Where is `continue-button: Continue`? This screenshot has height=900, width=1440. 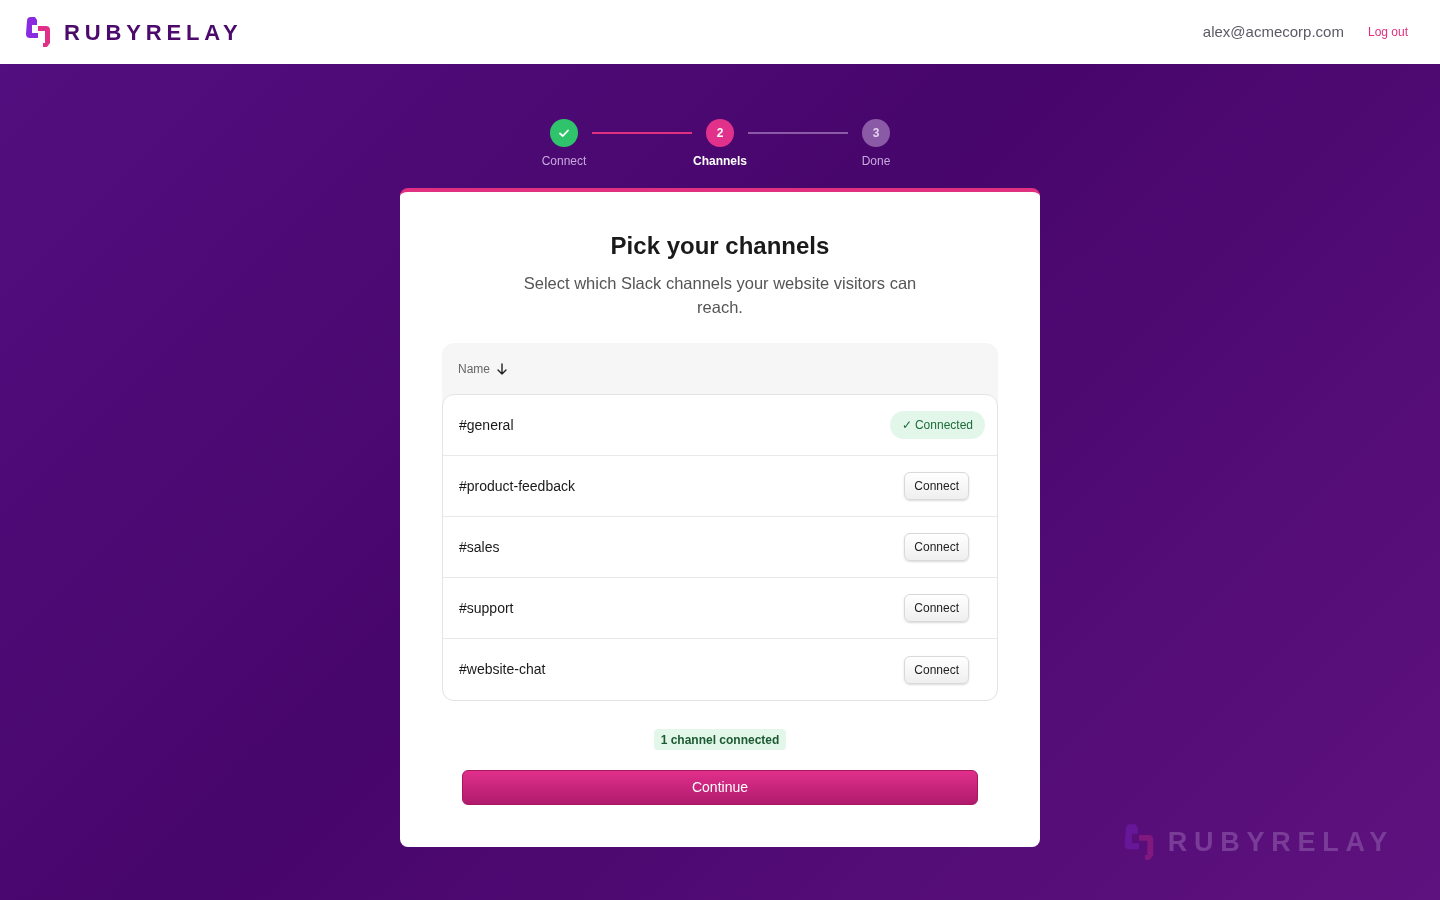
continue-button: Continue is located at coordinates (720, 787).